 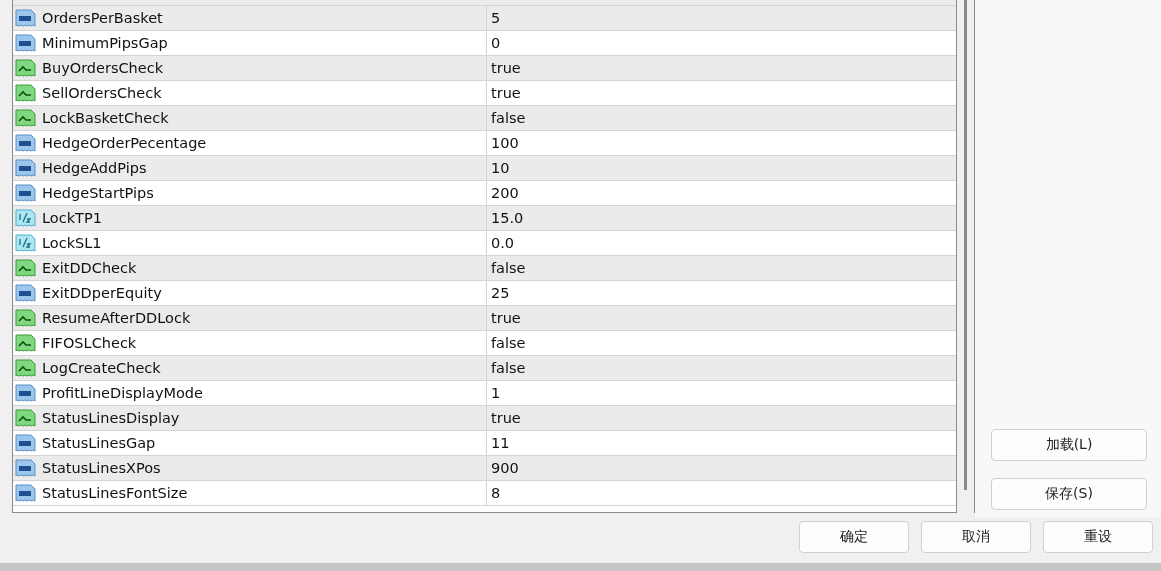 What do you see at coordinates (115, 493) in the screenshot?
I see `parameter-name: StatusLinesFontSize` at bounding box center [115, 493].